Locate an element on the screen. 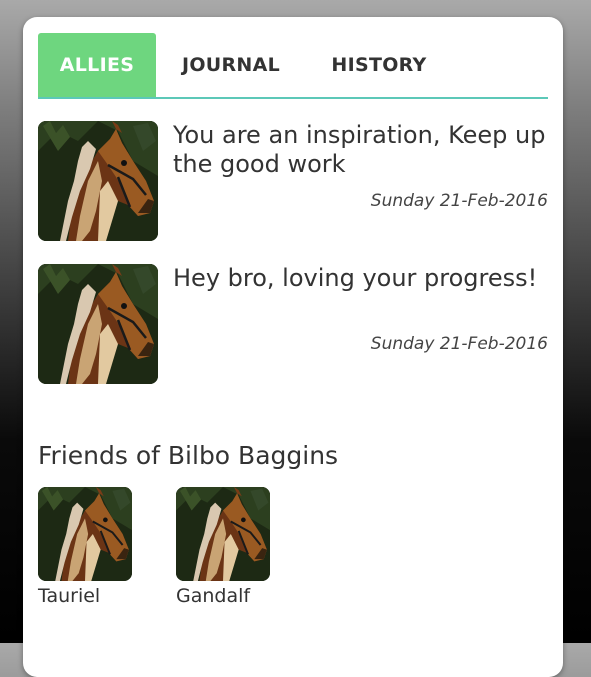 Image resolution: width=591 pixels, height=677 pixels. tab-history: HISTORY is located at coordinates (379, 65).